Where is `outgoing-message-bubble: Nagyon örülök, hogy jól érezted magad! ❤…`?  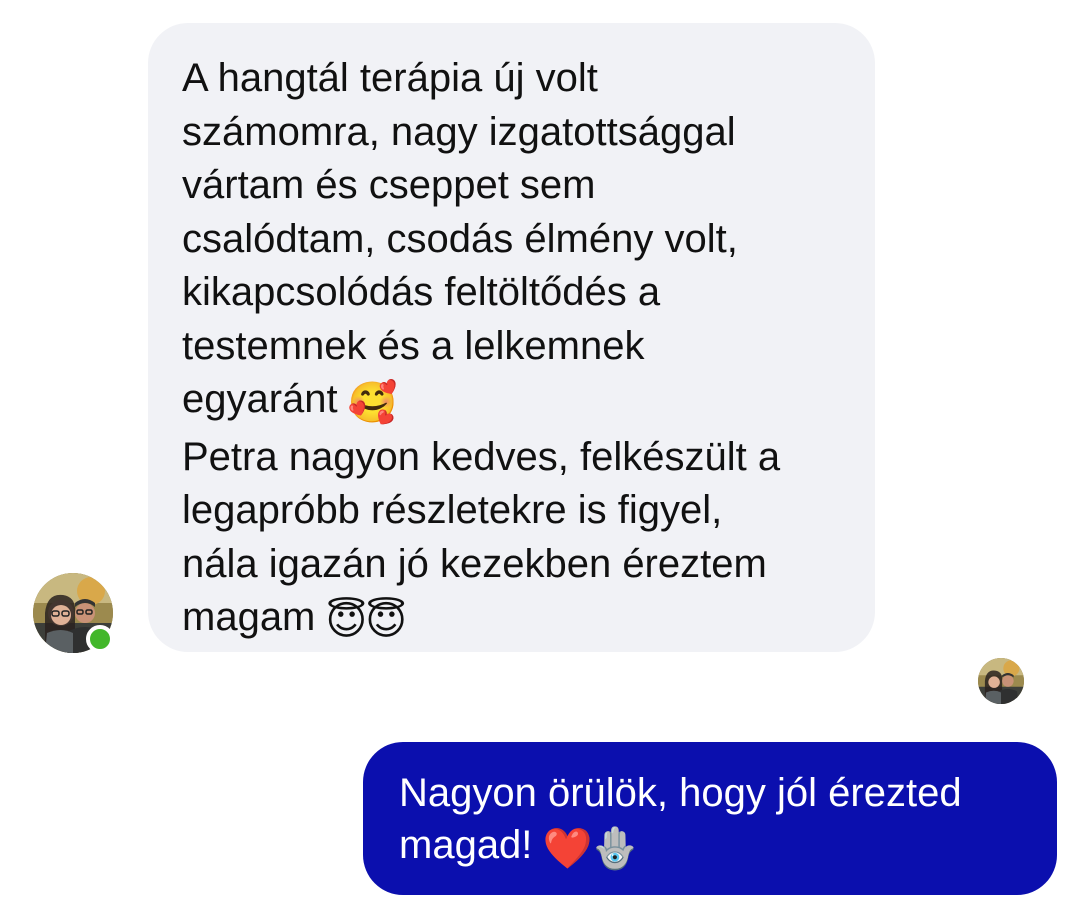
outgoing-message-bubble: Nagyon örülök, hogy jól érezted magad! ❤… is located at coordinates (710, 818).